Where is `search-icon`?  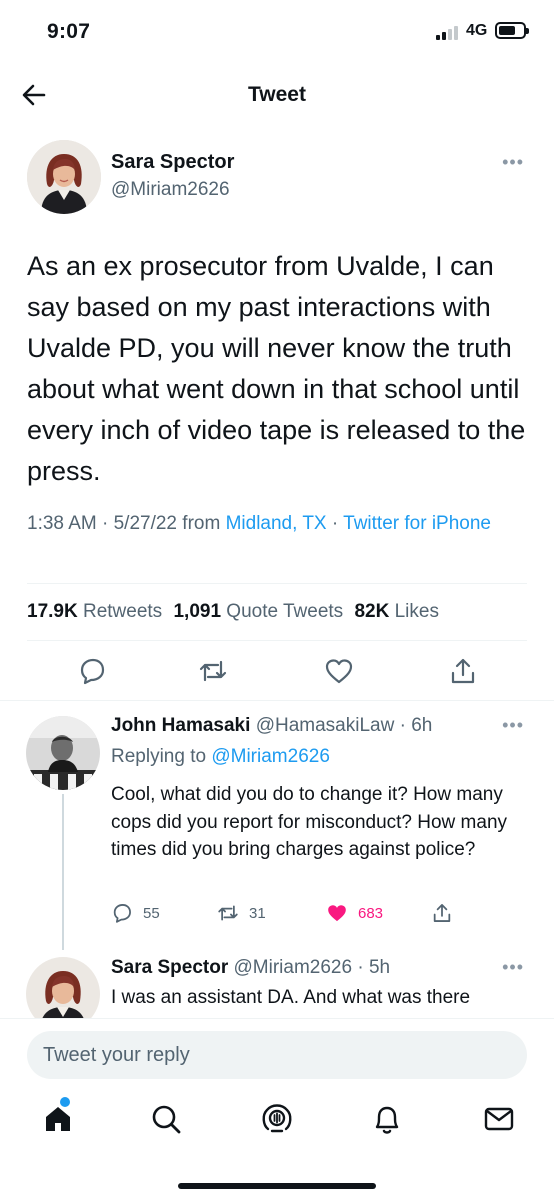 search-icon is located at coordinates (166, 1119).